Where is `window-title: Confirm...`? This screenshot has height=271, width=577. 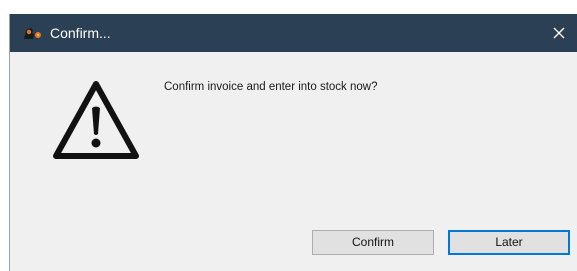 window-title: Confirm... is located at coordinates (80, 33).